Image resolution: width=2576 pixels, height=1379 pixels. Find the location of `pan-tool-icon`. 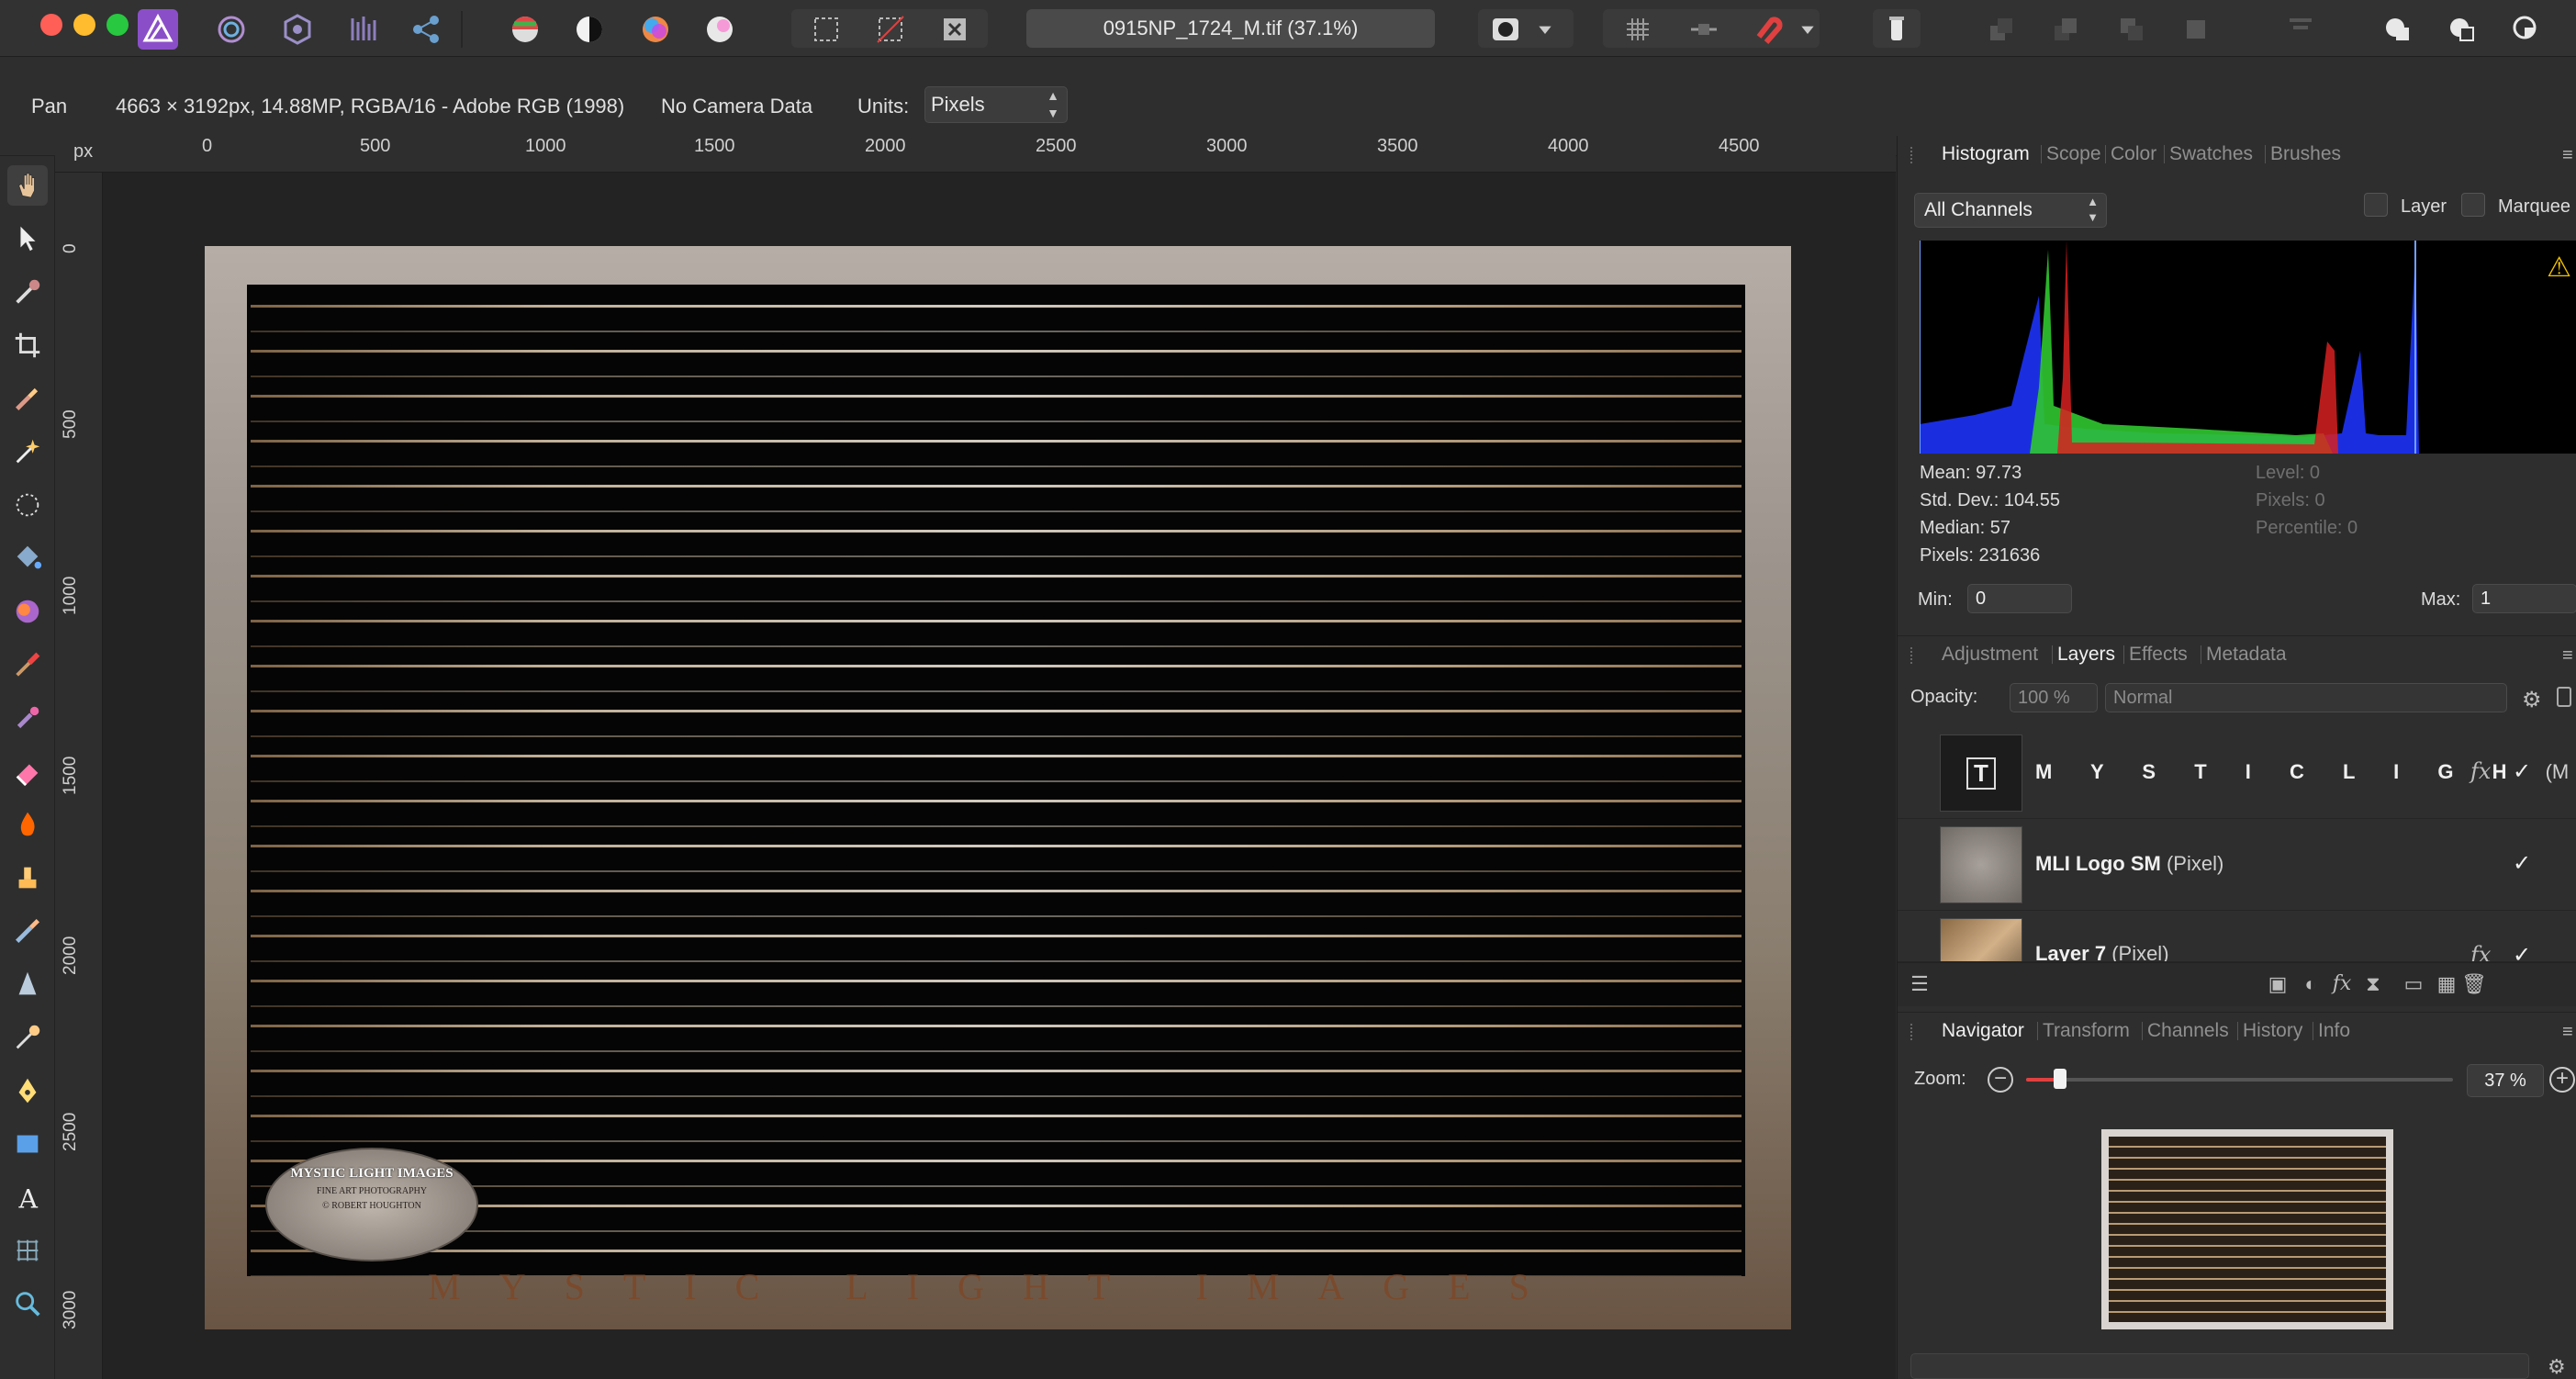

pan-tool-icon is located at coordinates (27, 185).